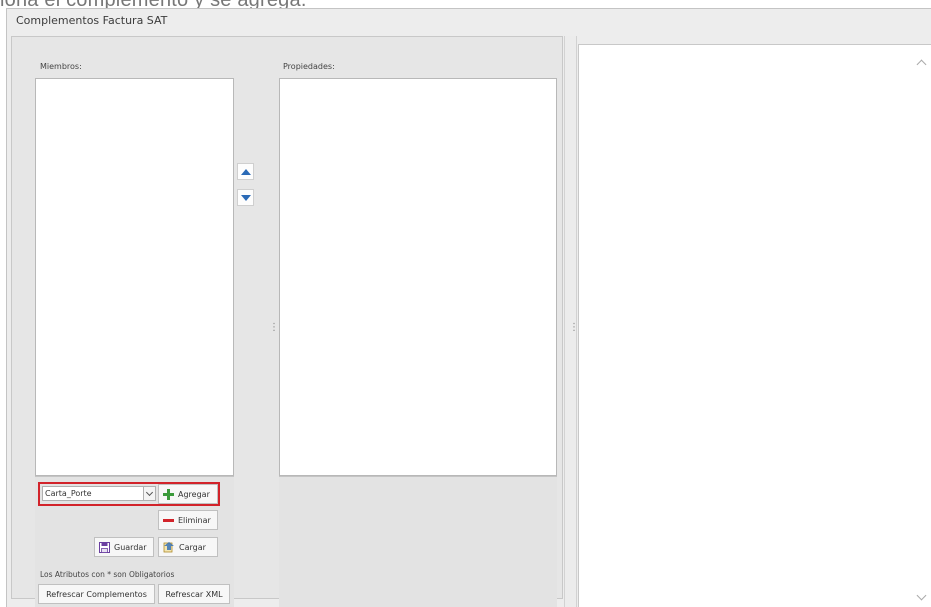 The height and width of the screenshot is (607, 931). Describe the element at coordinates (921, 64) in the screenshot. I see `scroll-up-icon` at that location.